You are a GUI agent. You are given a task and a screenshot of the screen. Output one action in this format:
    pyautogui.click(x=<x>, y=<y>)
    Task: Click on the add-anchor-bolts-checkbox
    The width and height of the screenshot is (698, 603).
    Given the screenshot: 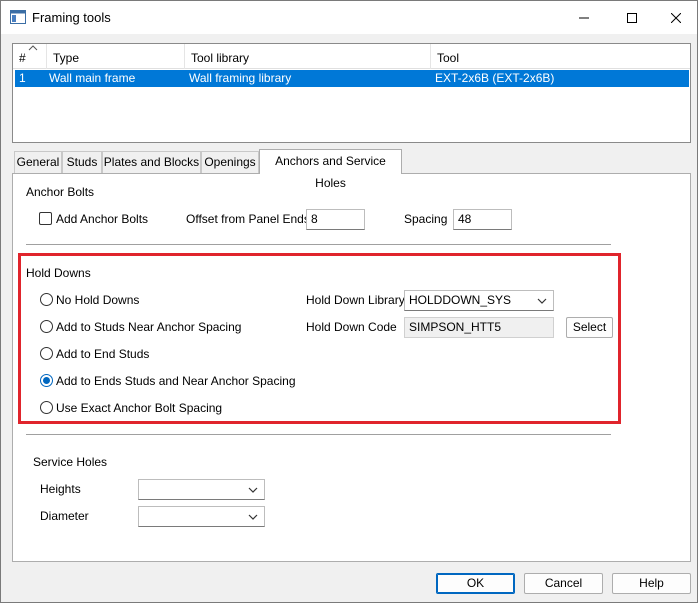 What is the action you would take?
    pyautogui.click(x=45, y=218)
    